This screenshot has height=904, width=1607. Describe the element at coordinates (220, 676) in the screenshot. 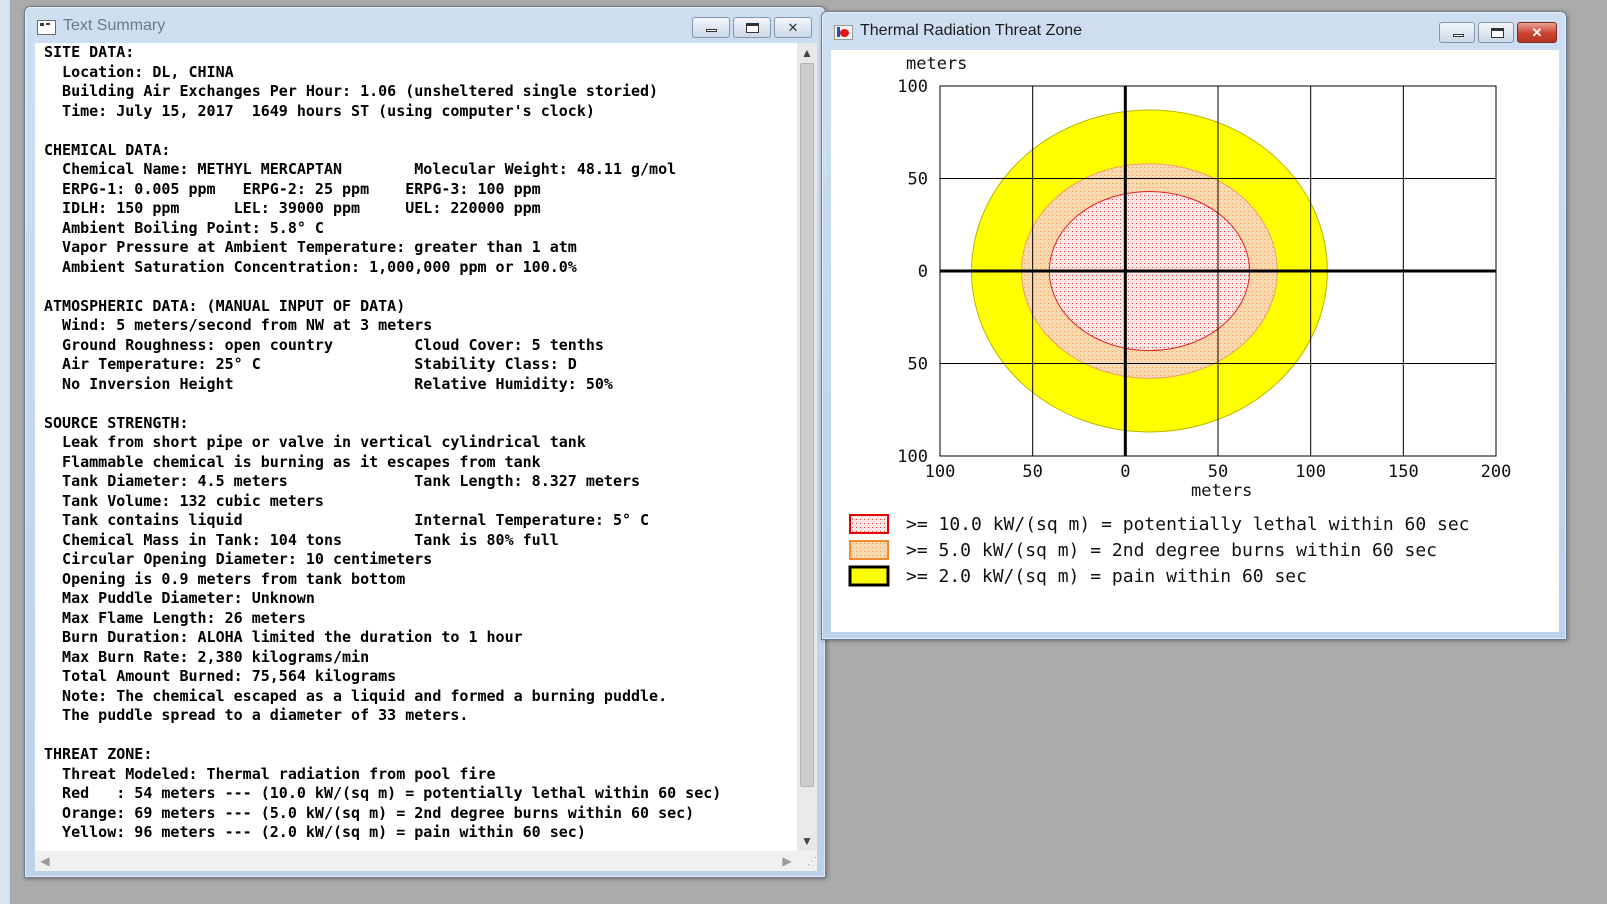

I see `summary-line: Total Amount Burned: 75,564 kilograms` at that location.